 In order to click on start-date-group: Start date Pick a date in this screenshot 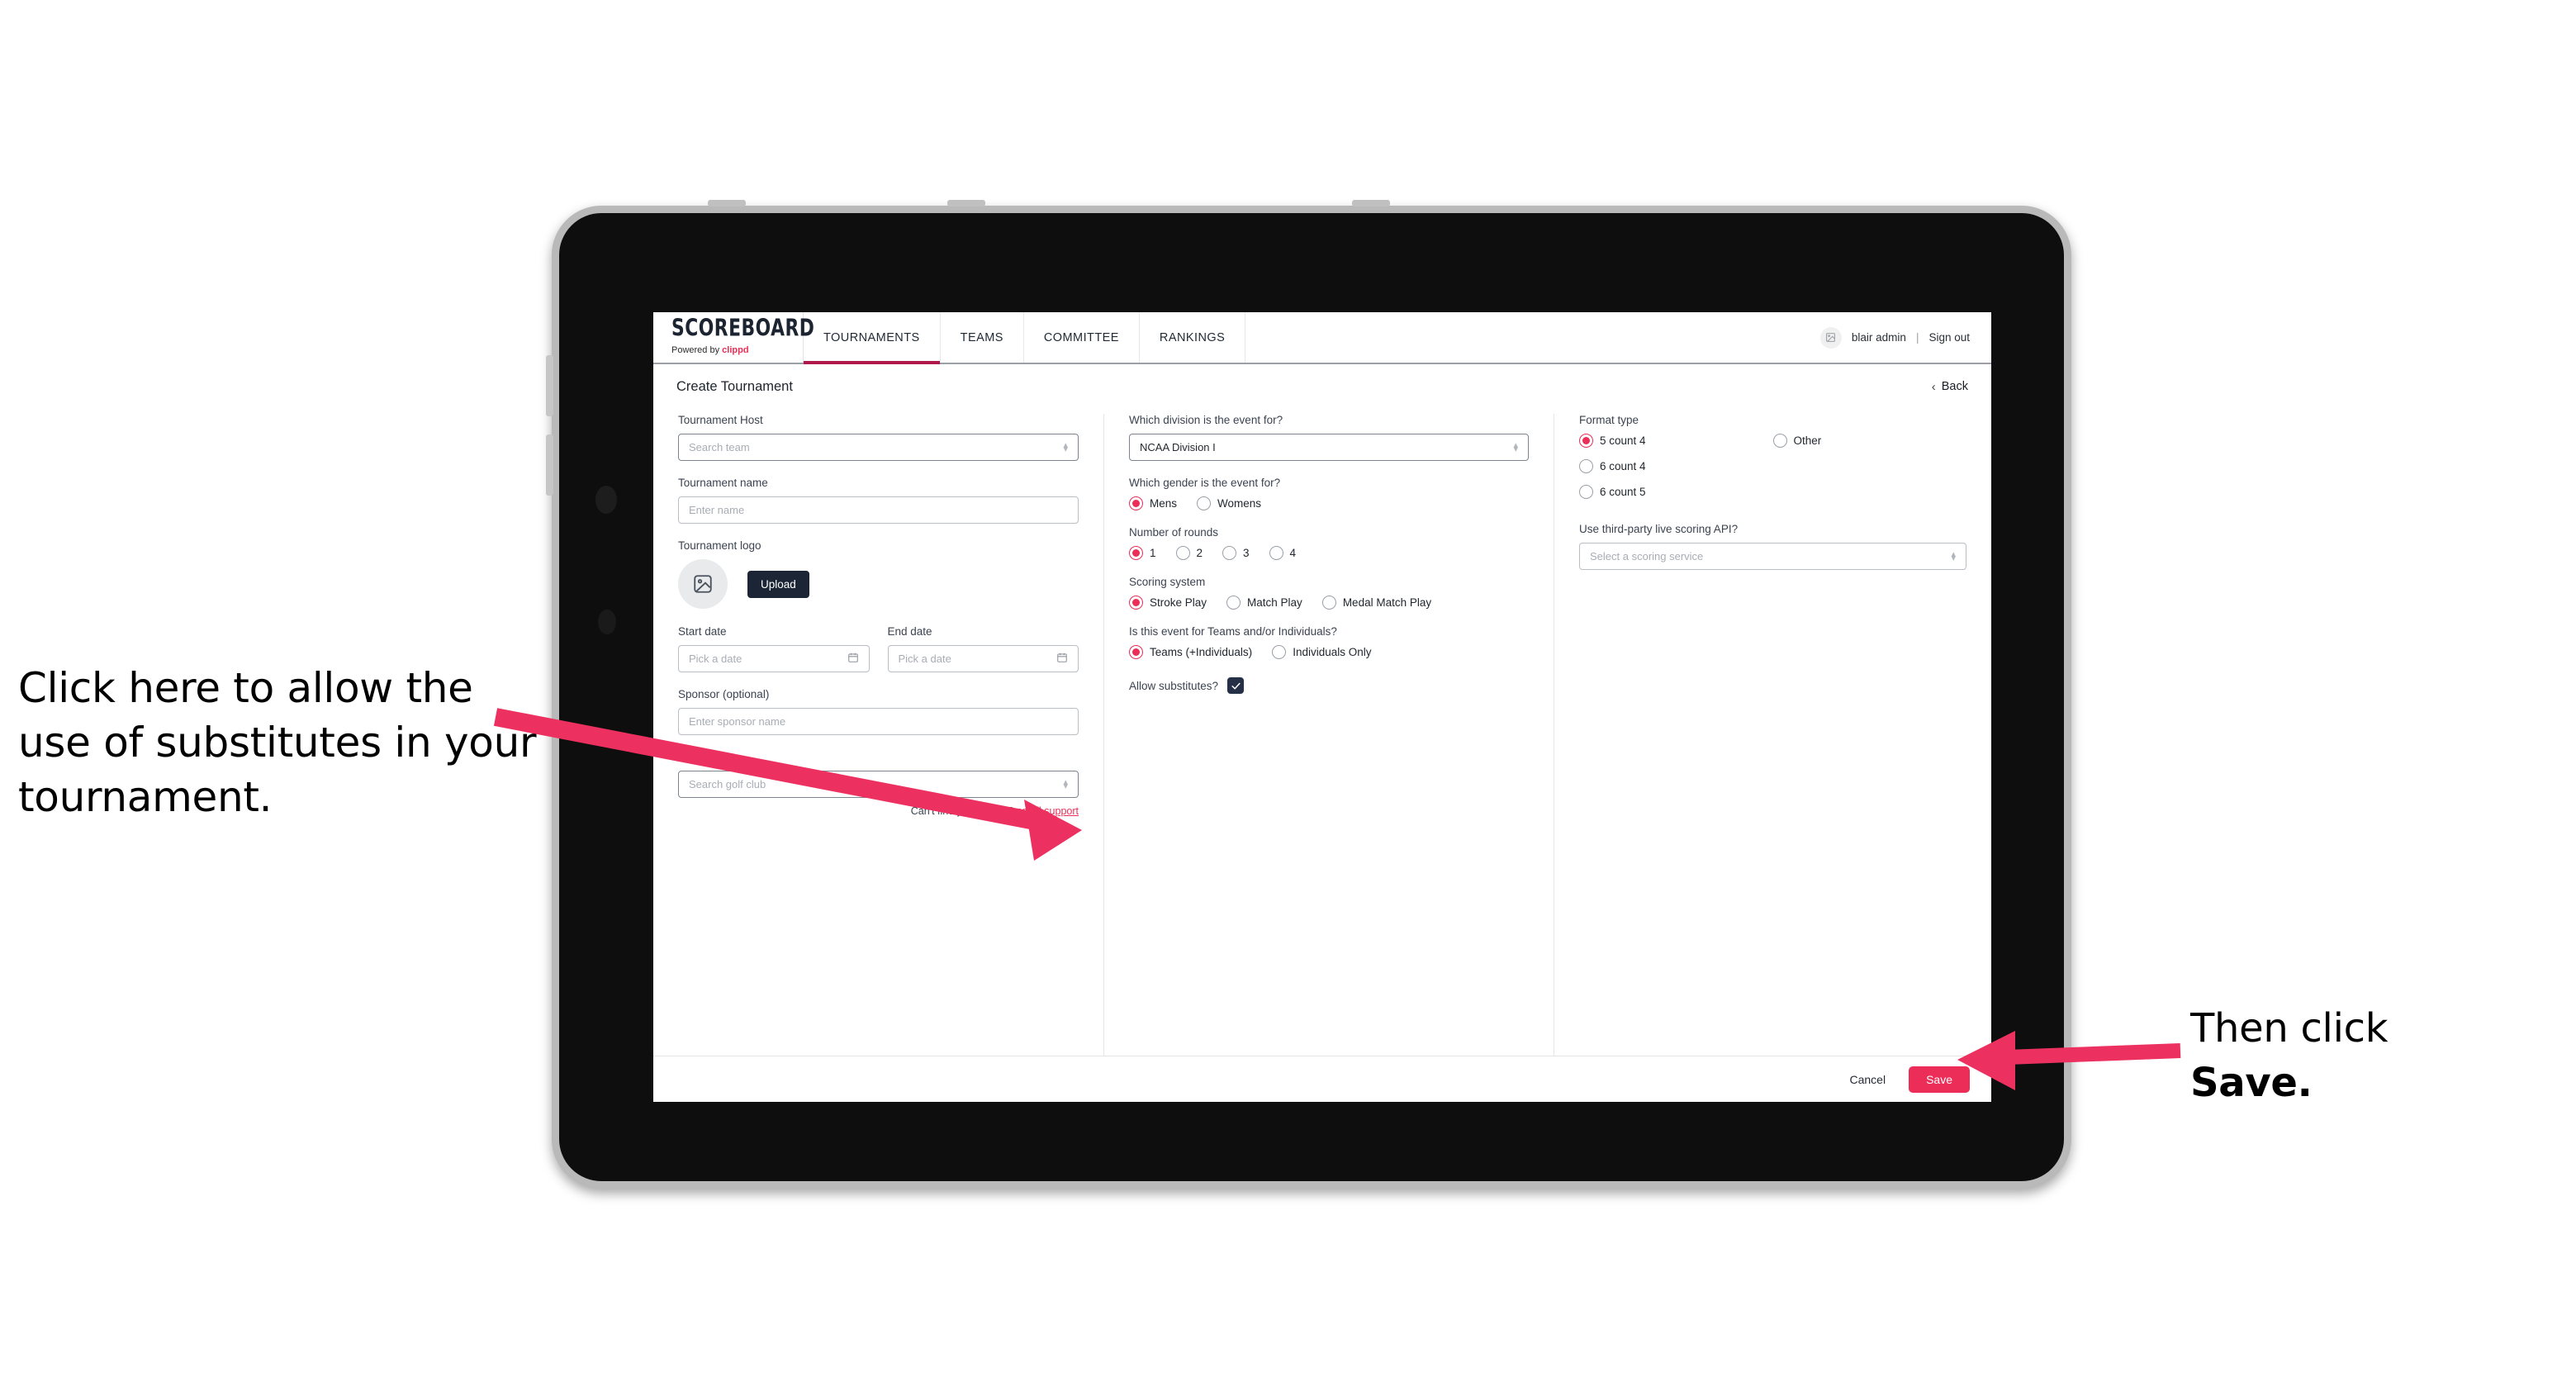, I will do `click(774, 648)`.